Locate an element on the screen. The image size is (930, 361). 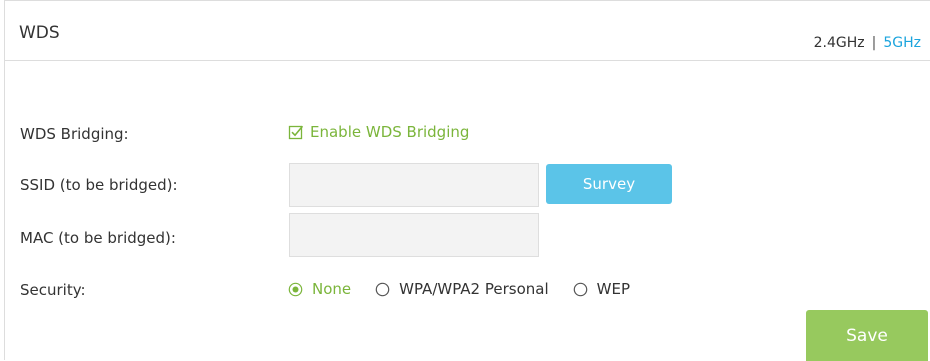
security-option-label: WEP is located at coordinates (613, 289).